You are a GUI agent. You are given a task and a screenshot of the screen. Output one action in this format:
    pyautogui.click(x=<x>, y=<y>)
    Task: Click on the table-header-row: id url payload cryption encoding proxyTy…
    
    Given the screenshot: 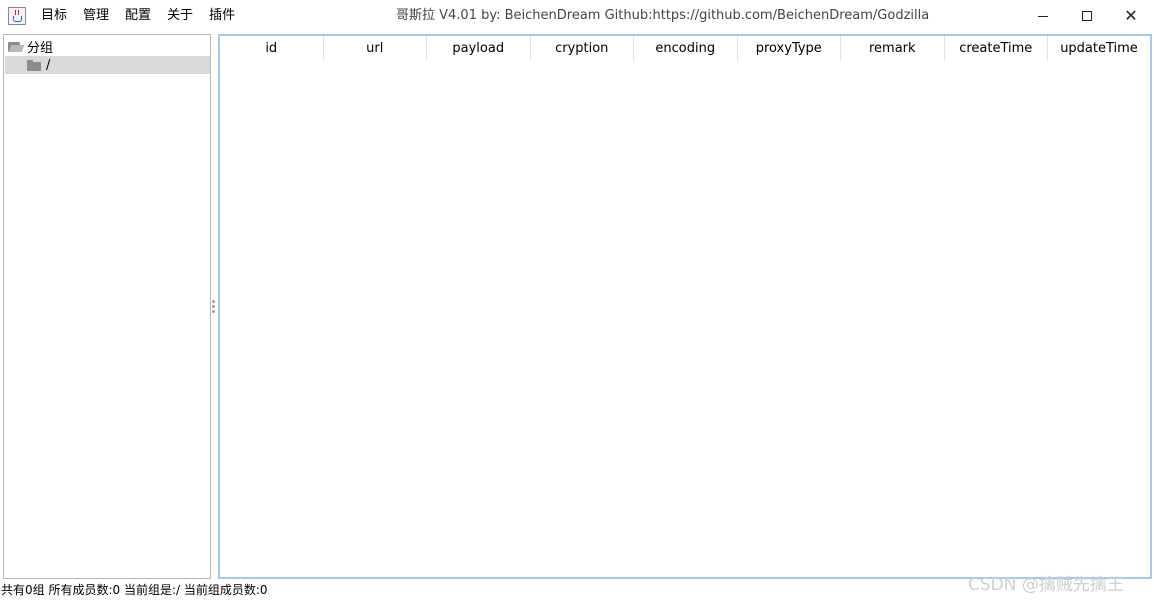 What is the action you would take?
    pyautogui.click(x=685, y=48)
    